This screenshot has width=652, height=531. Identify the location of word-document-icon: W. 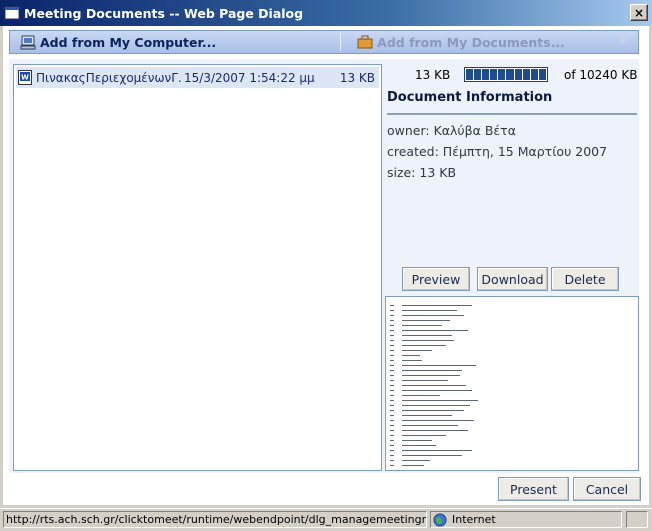
(25, 77).